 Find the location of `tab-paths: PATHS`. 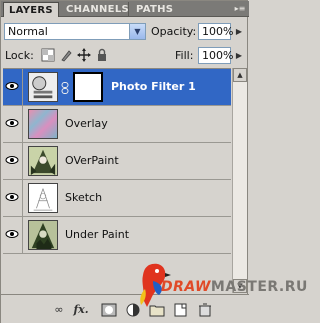

tab-paths: PATHS is located at coordinates (153, 9).